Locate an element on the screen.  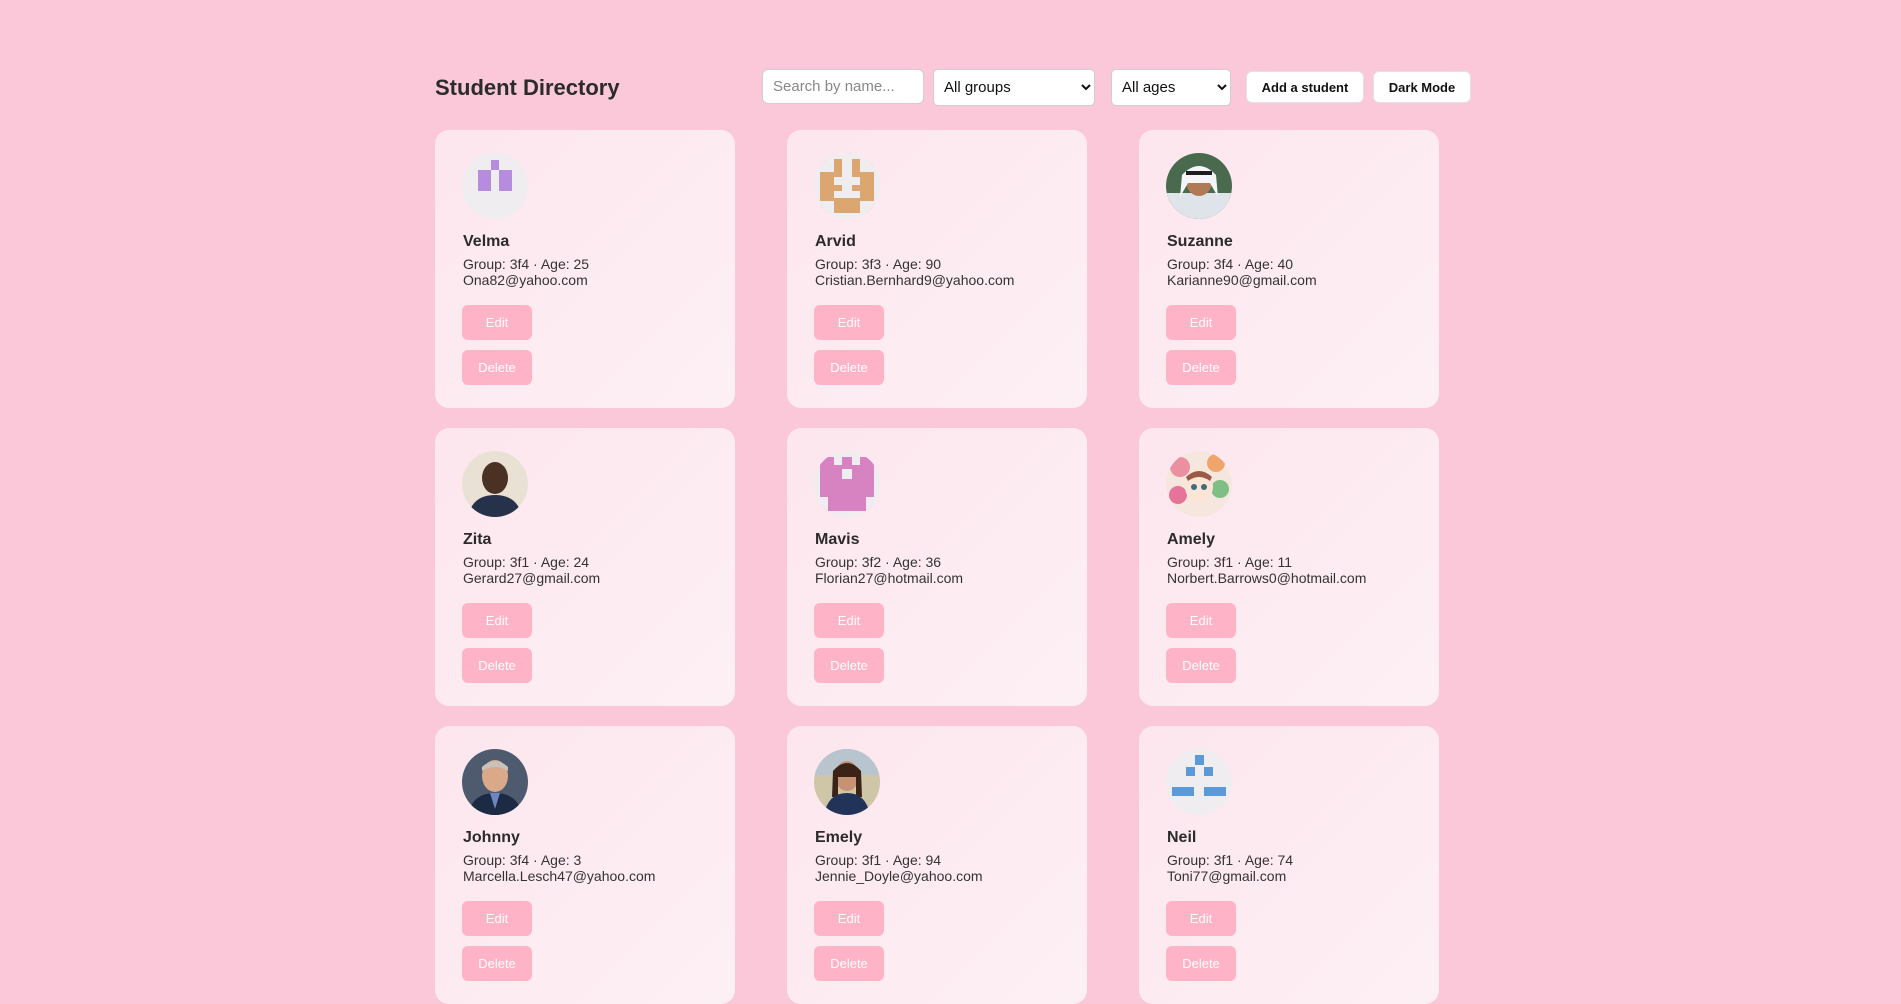
student-email: Marcella.Lesch47@yahoo.com is located at coordinates (559, 876).